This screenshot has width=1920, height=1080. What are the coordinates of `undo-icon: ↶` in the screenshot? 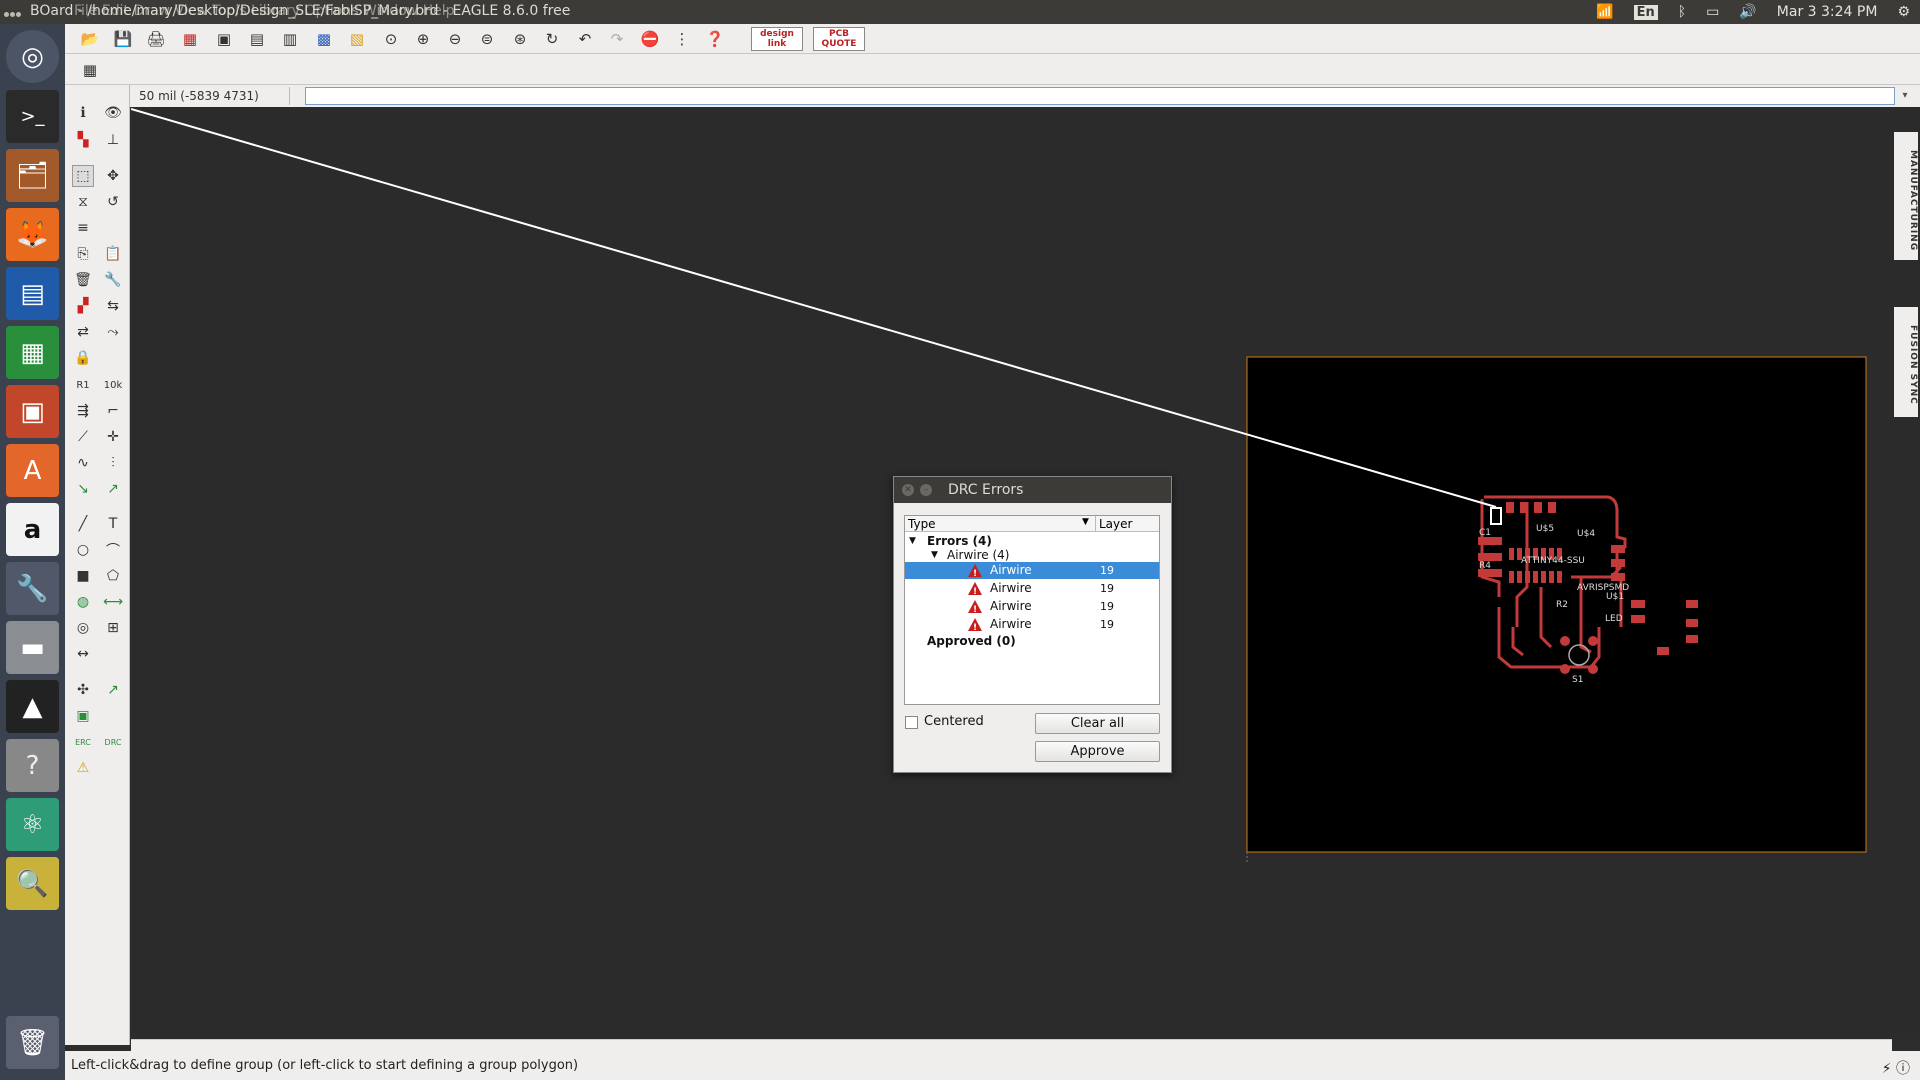 It's located at (585, 39).